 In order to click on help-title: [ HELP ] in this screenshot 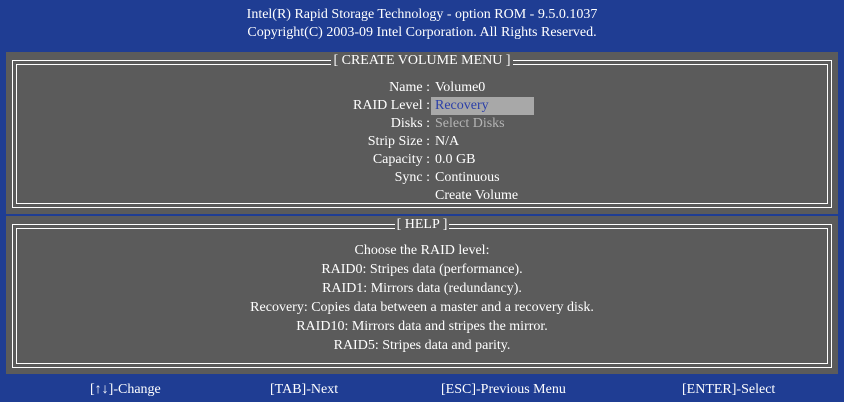, I will do `click(422, 224)`.